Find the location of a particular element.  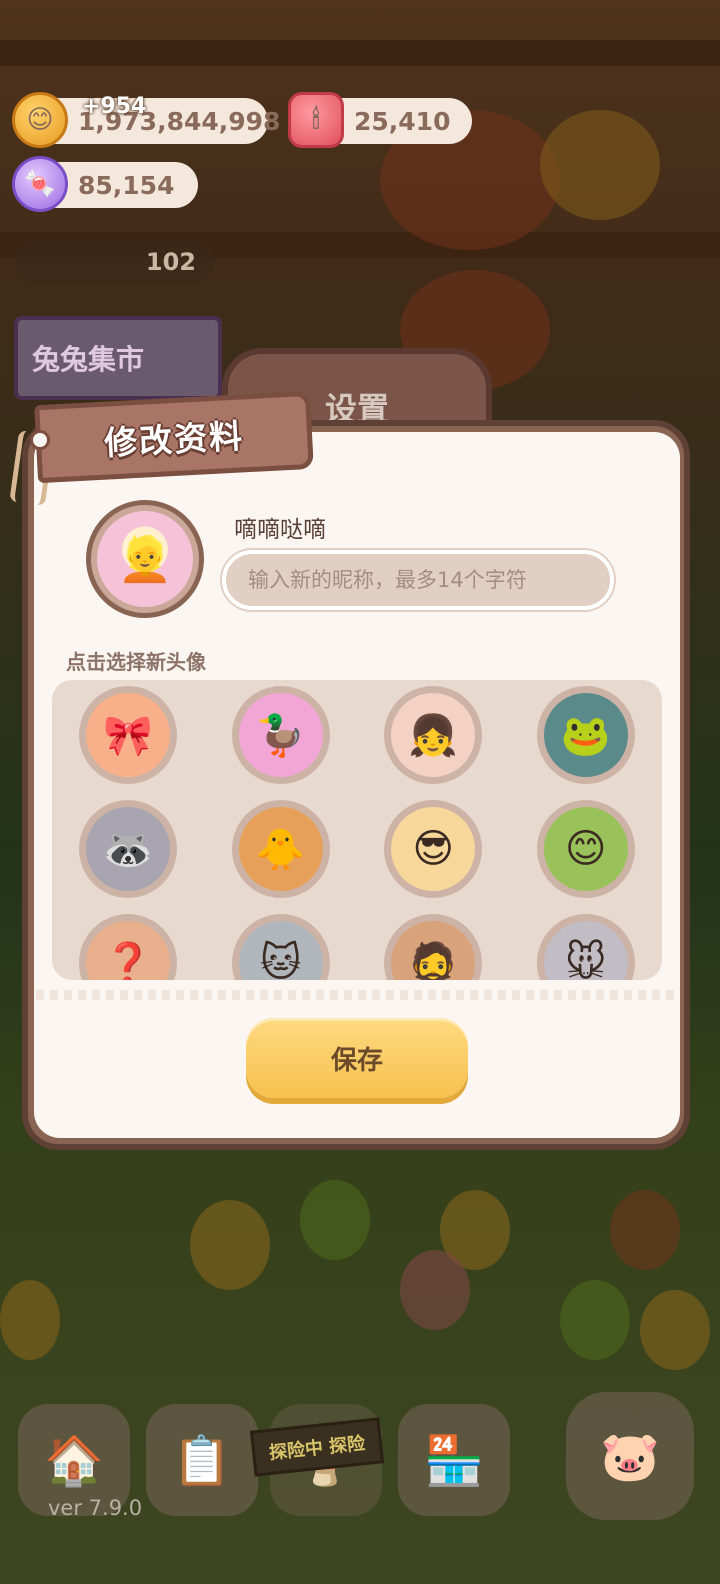

coin-counter: 😊 1,973,844,998 +954 is located at coordinates (146, 120).